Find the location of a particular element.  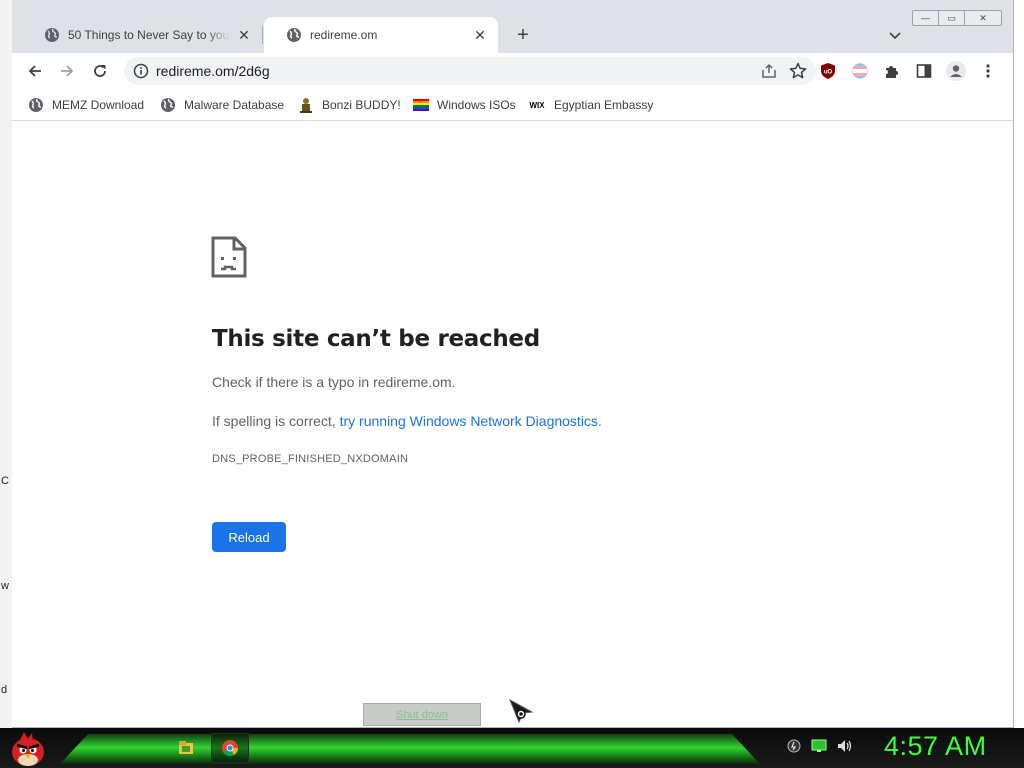

reload-button is located at coordinates (100, 71).